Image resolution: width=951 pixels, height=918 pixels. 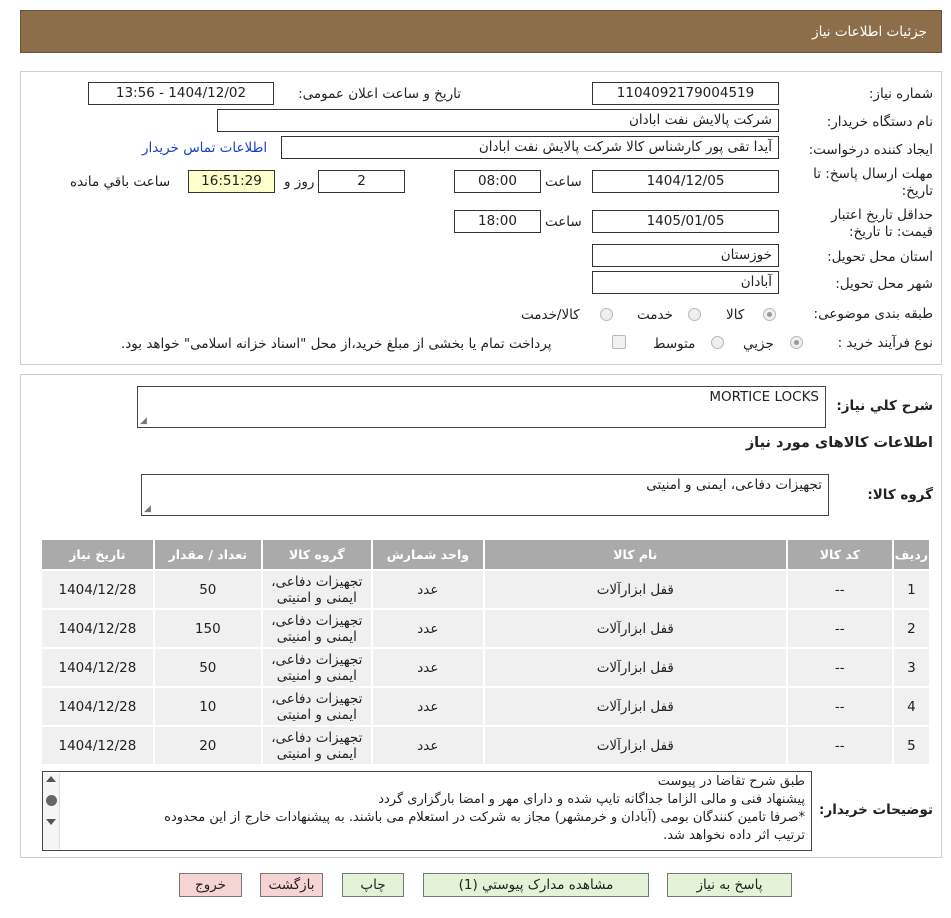 What do you see at coordinates (51, 822) in the screenshot?
I see `scroll-down-icon` at bounding box center [51, 822].